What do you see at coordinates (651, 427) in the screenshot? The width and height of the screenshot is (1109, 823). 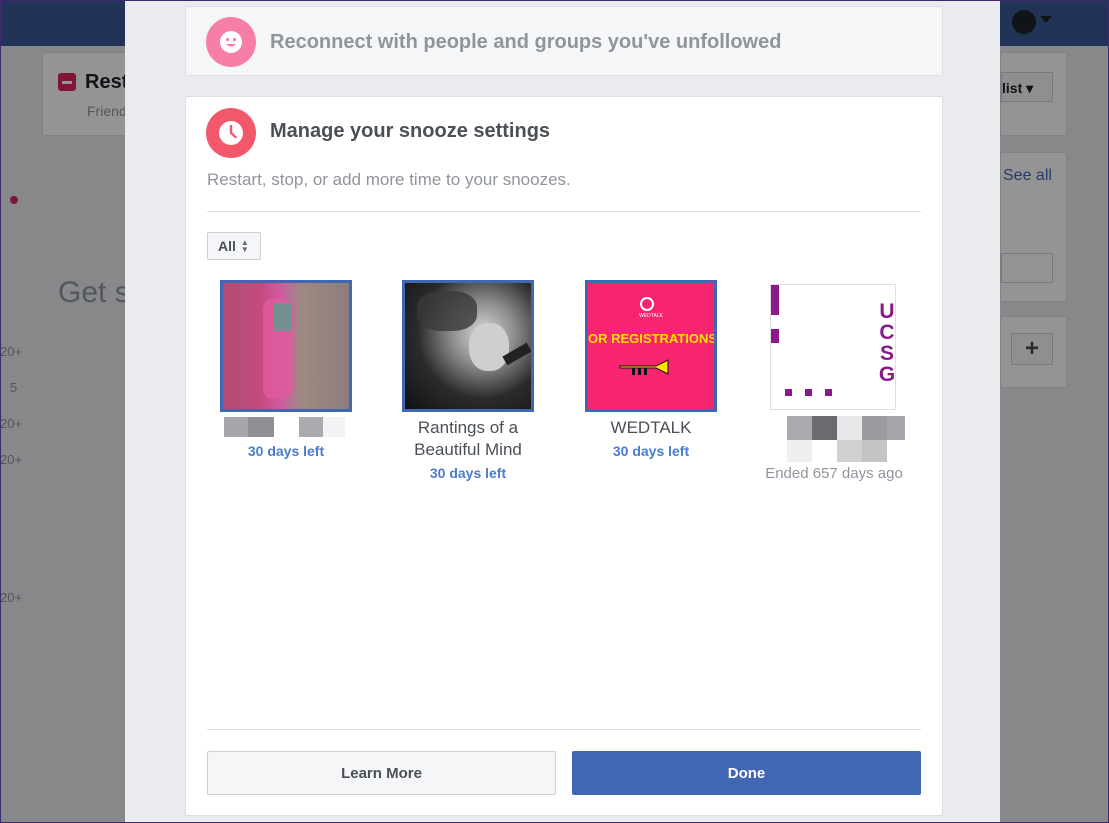 I see `item-name: WEDTALK` at bounding box center [651, 427].